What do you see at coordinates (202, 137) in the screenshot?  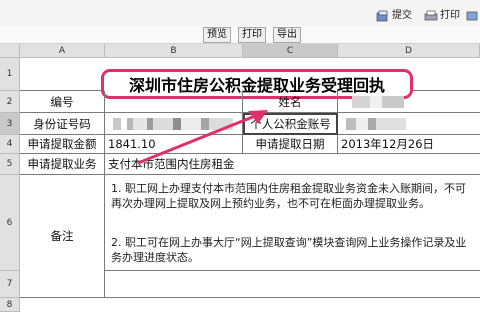 I see `annotation-arrow` at bounding box center [202, 137].